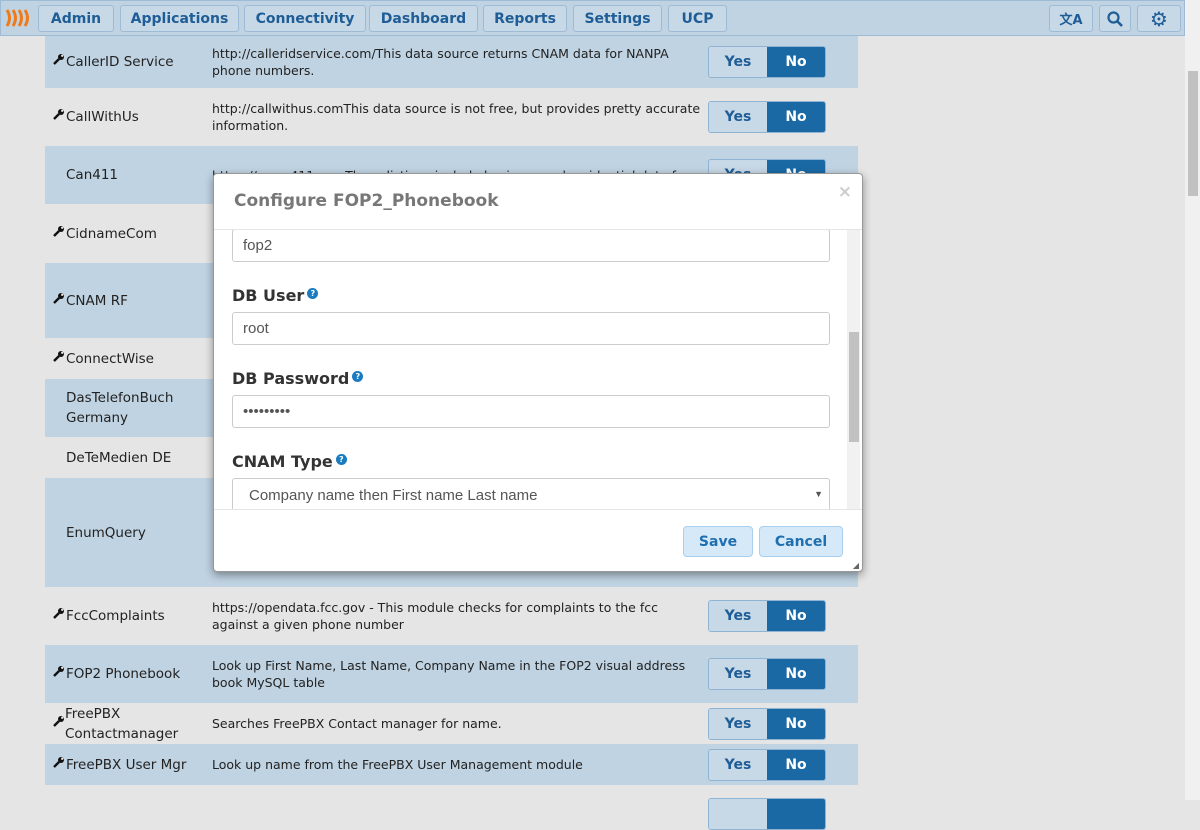 The width and height of the screenshot is (1200, 830). I want to click on search-icon, so click(1115, 18).